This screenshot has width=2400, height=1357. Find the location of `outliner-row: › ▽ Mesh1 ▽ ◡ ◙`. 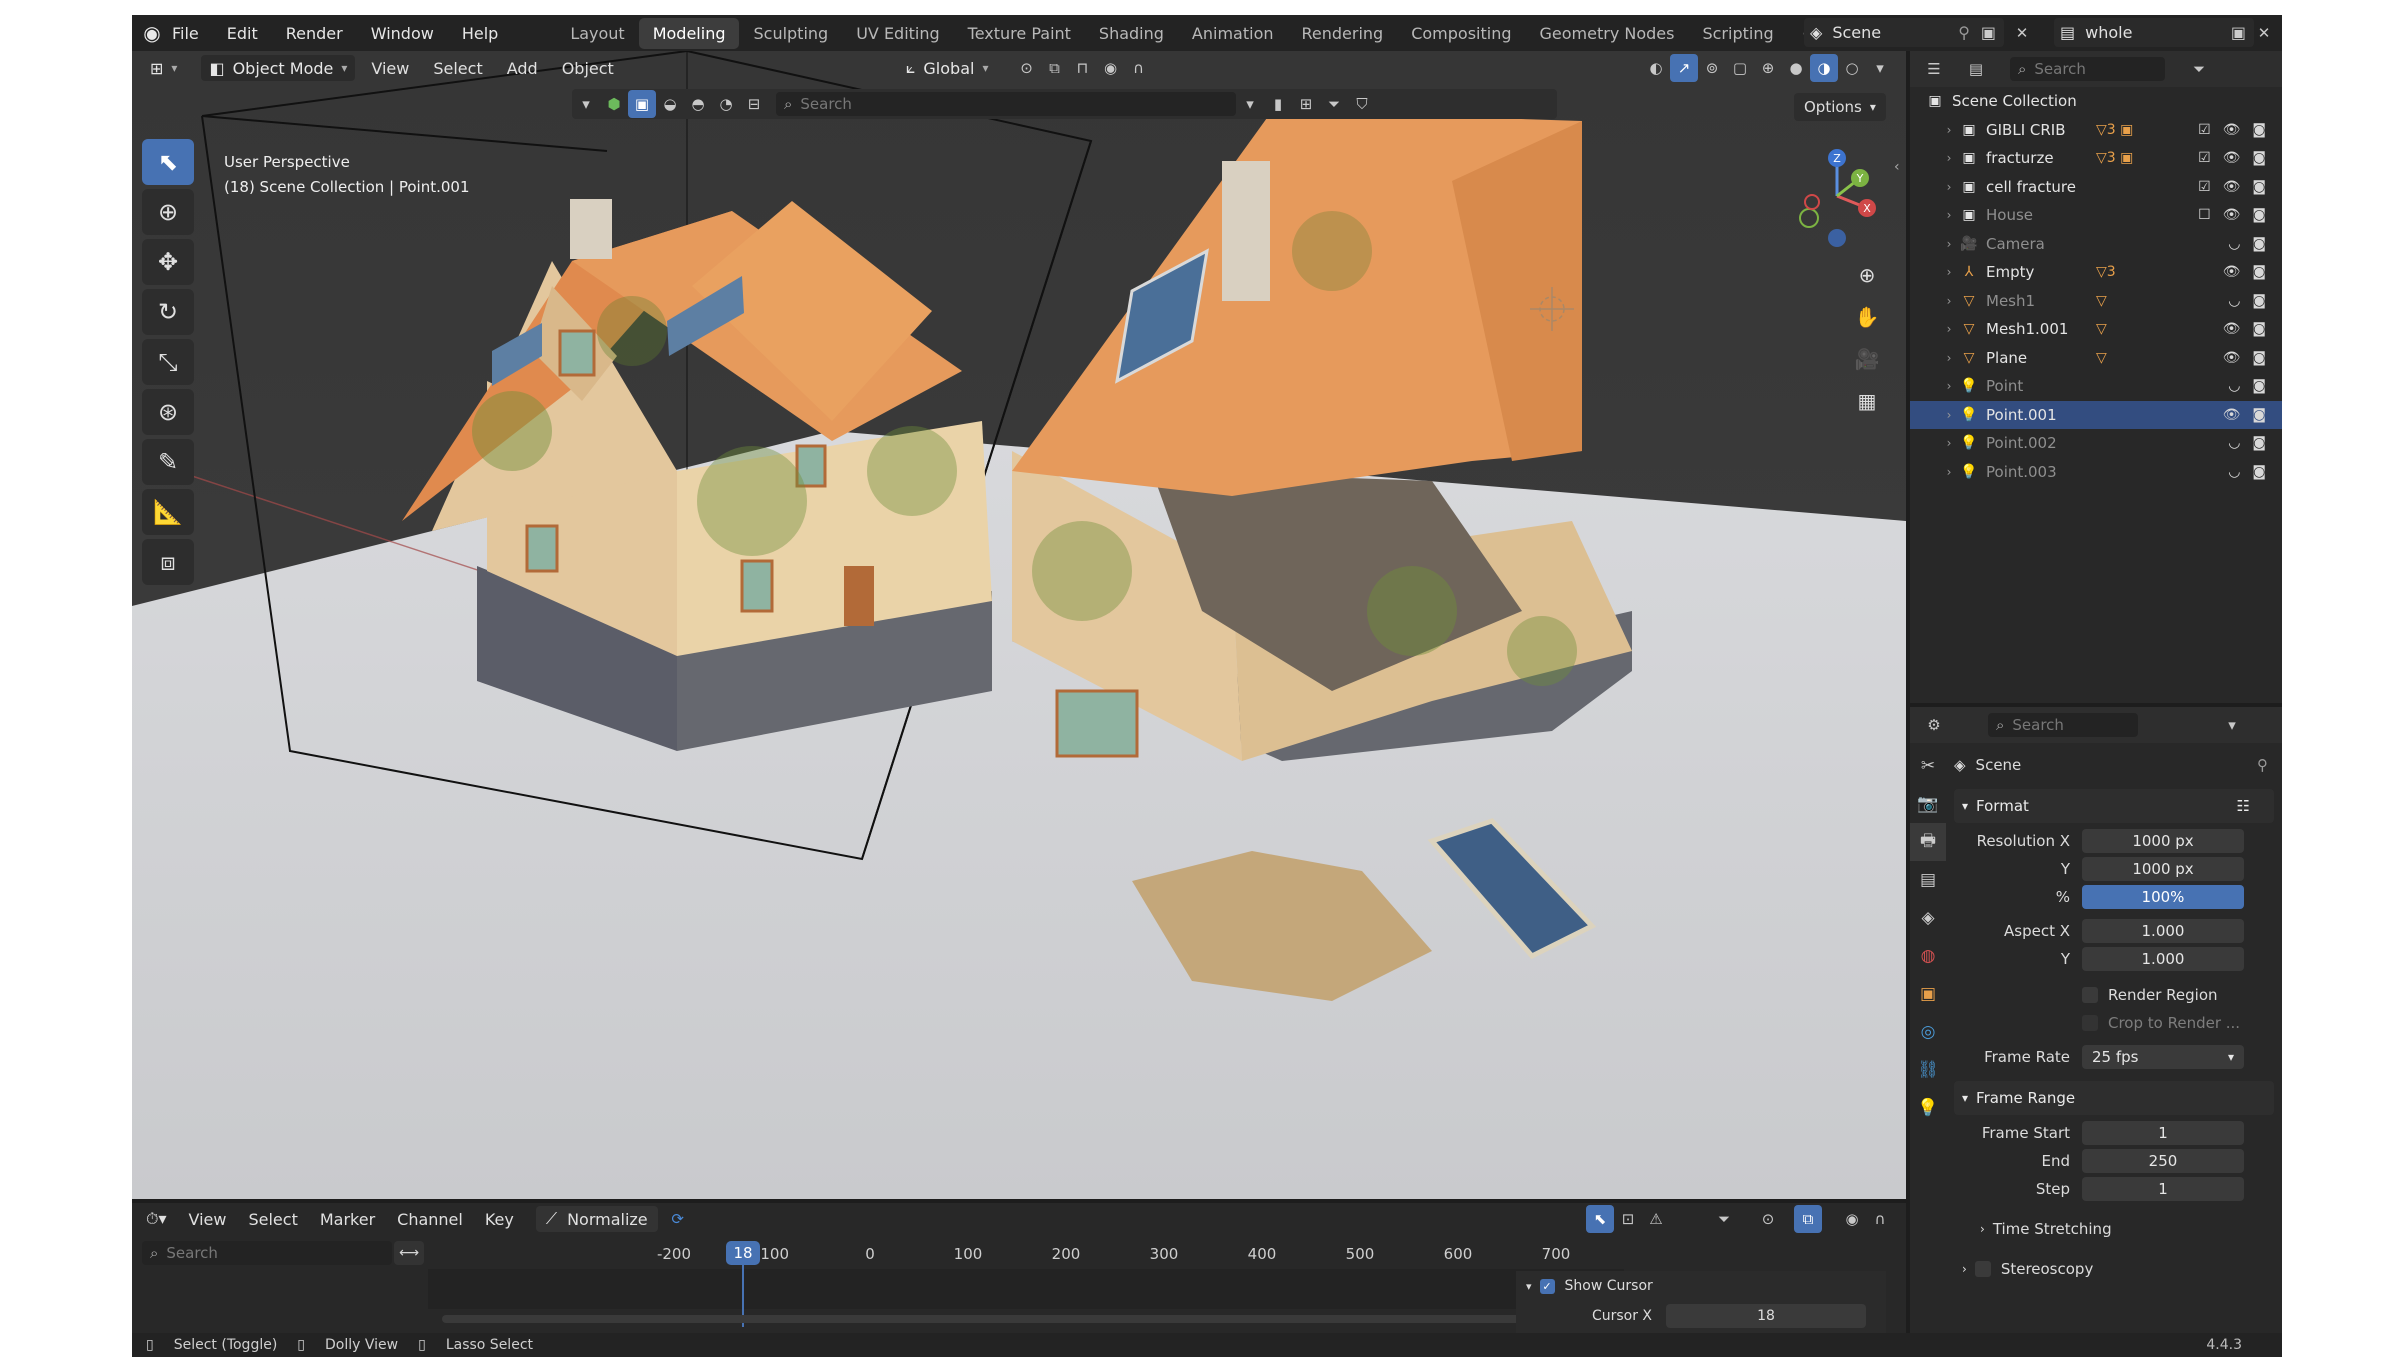

outliner-row: › ▽ Mesh1 ▽ ◡ ◙ is located at coordinates (2096, 301).